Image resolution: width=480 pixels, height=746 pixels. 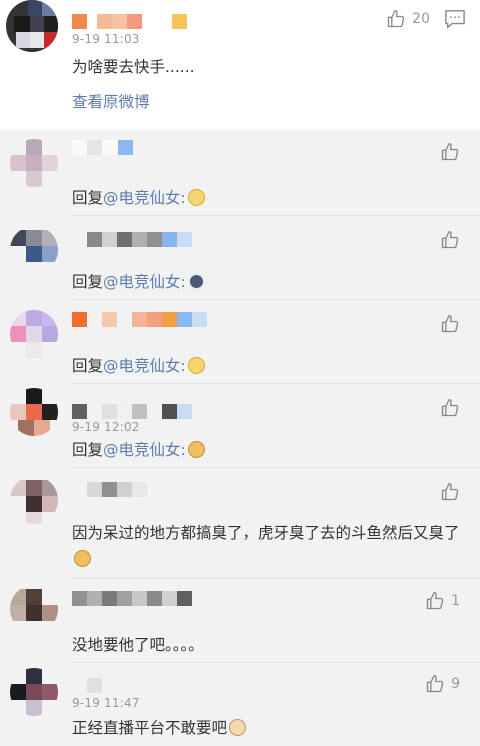 What do you see at coordinates (106, 39) in the screenshot?
I see `timestamp: 9-19 11:03` at bounding box center [106, 39].